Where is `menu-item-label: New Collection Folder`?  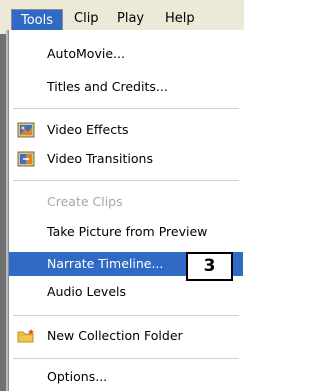
menu-item-label: New Collection Folder is located at coordinates (115, 335).